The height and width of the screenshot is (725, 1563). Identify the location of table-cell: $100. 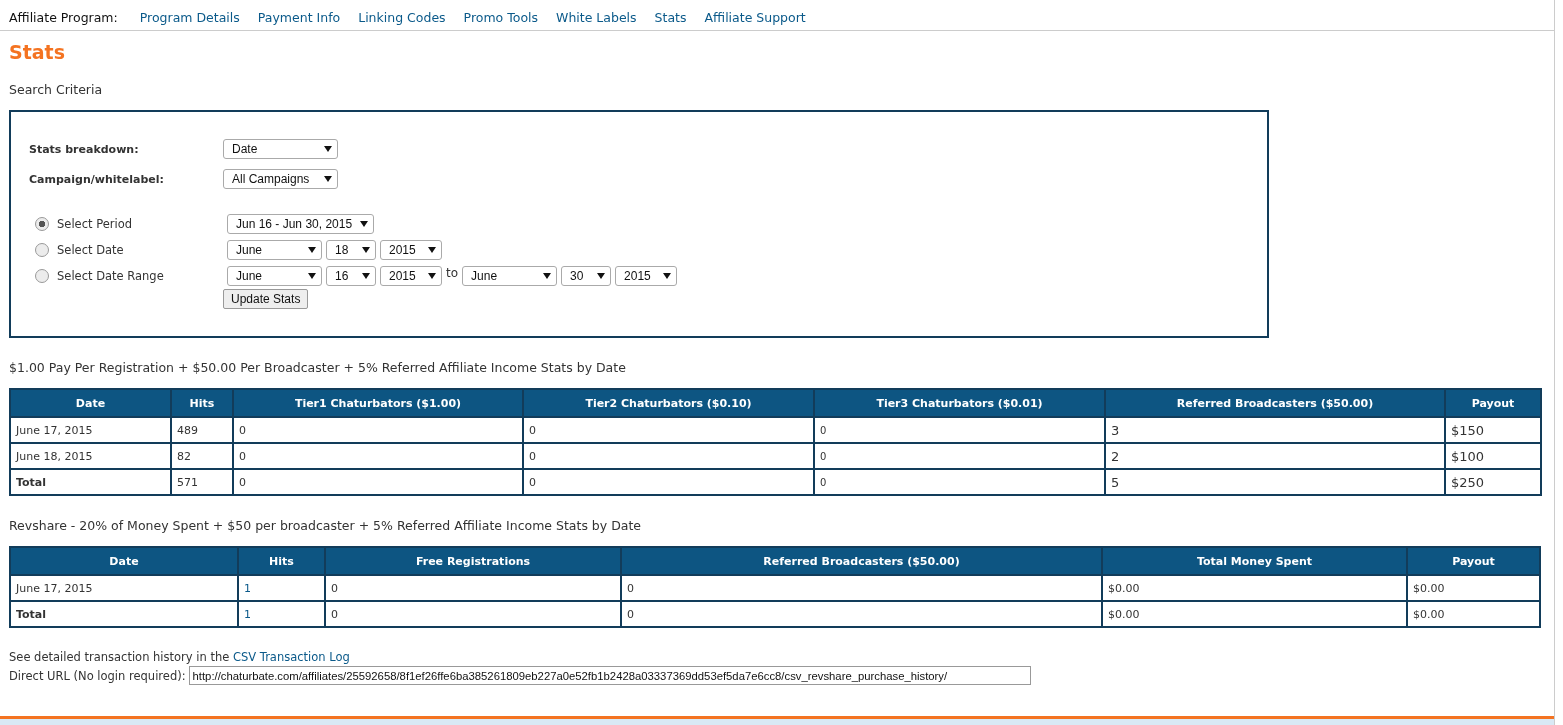
(1493, 456).